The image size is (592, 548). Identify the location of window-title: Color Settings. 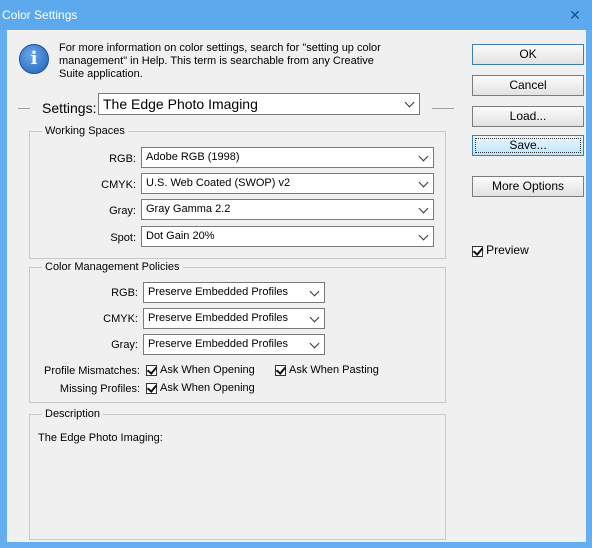
(40, 15).